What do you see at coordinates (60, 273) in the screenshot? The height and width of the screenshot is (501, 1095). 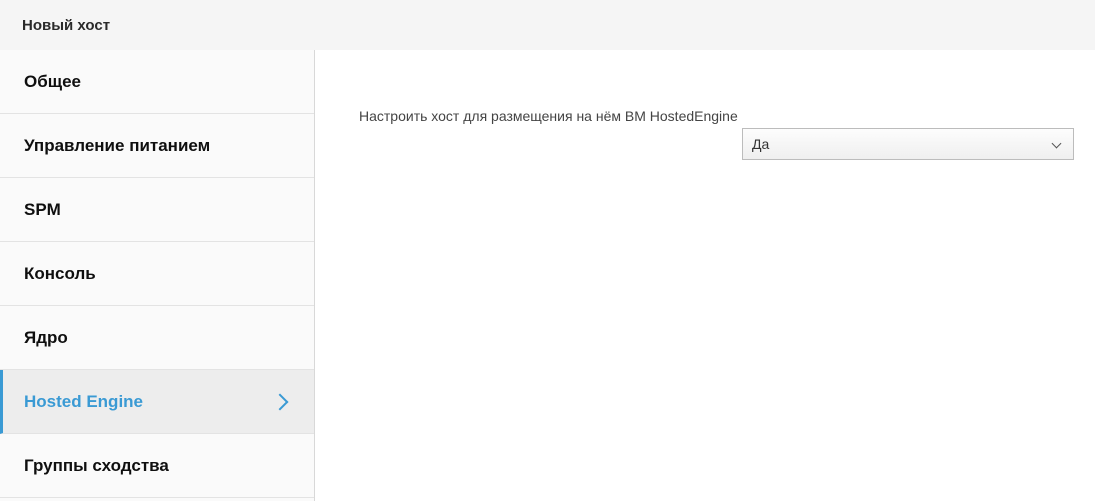 I see `sidebar-item-label: Консоль` at bounding box center [60, 273].